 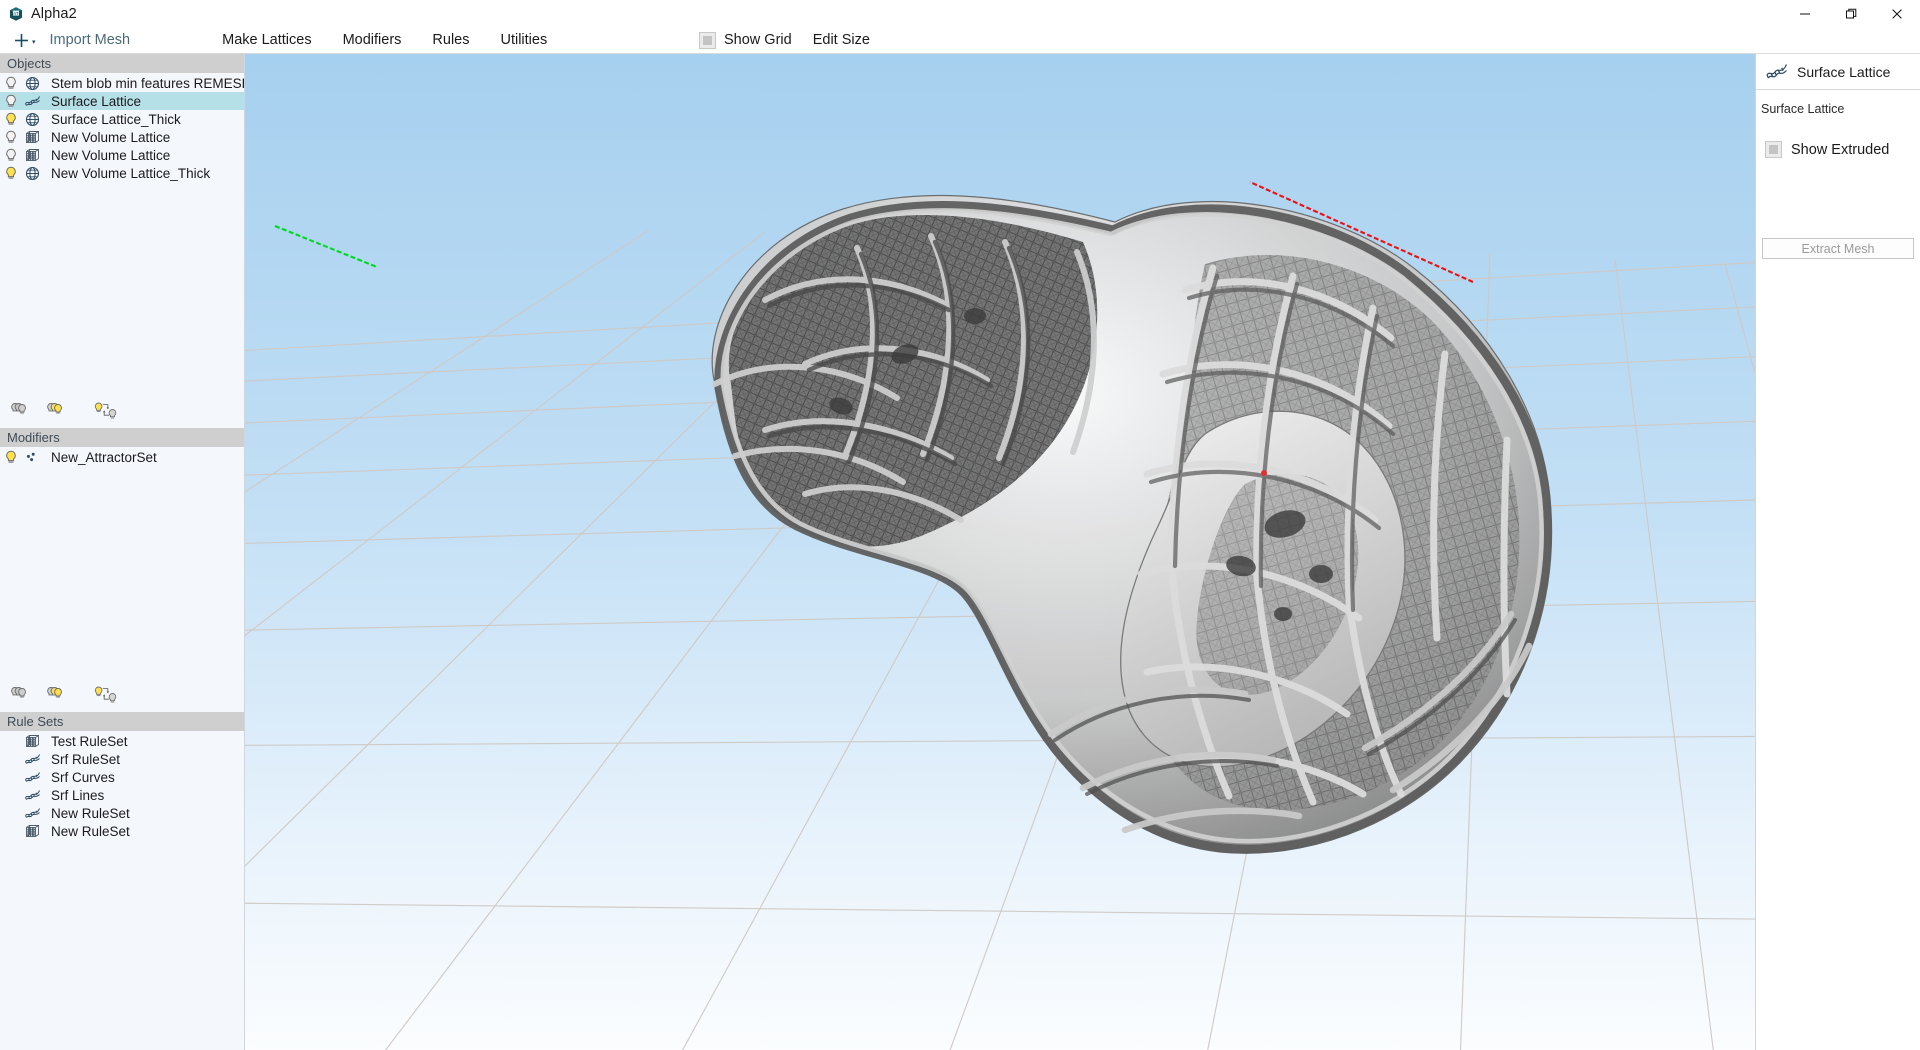 I want to click on hide-all-modifiers-button, so click(x=22, y=694).